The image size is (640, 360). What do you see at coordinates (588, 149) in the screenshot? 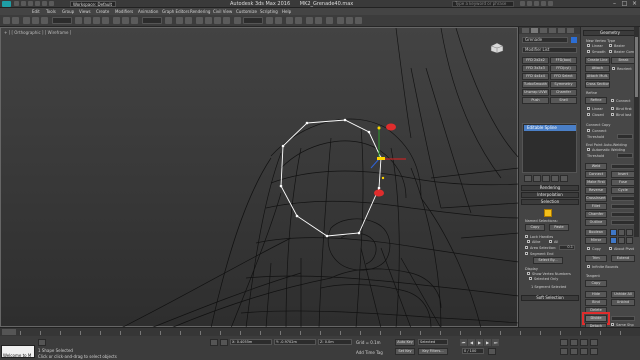
I see `automatic-welding-checkbox` at bounding box center [588, 149].